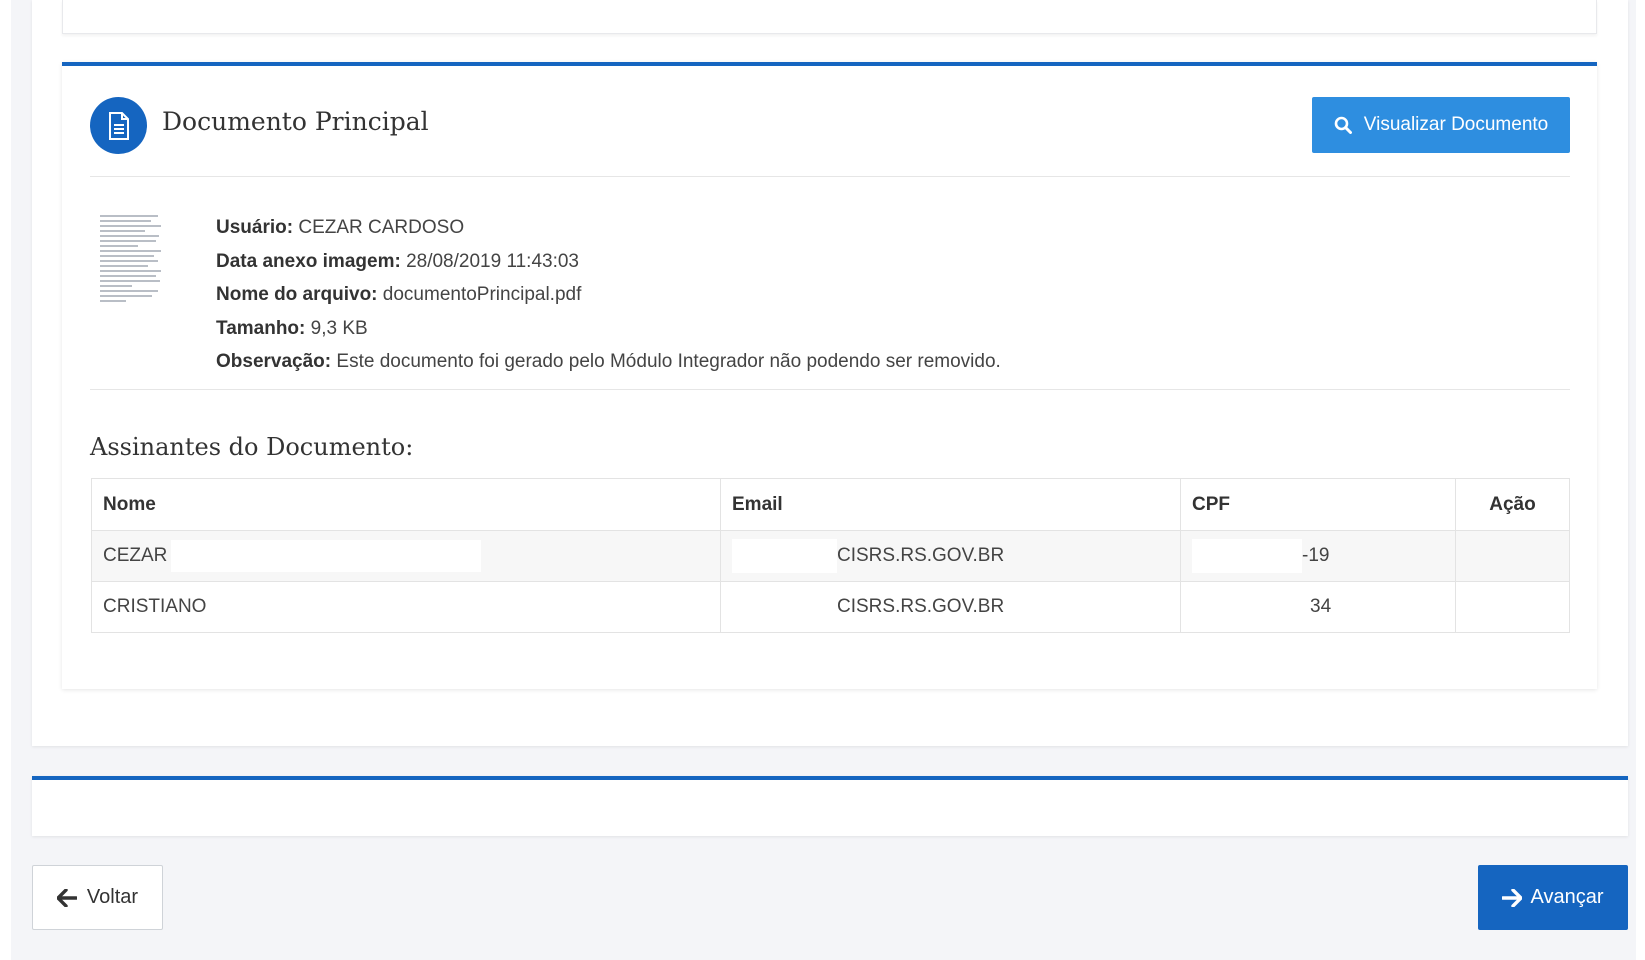  I want to click on meta-date: Data anexo imagem: 28/08/2019 11:43:03, so click(397, 261).